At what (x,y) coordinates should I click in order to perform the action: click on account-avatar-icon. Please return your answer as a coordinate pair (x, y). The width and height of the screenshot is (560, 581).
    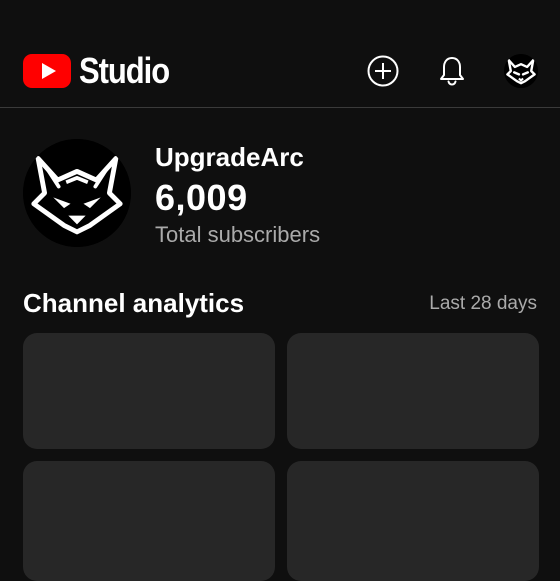
    Looking at the image, I should click on (521, 71).